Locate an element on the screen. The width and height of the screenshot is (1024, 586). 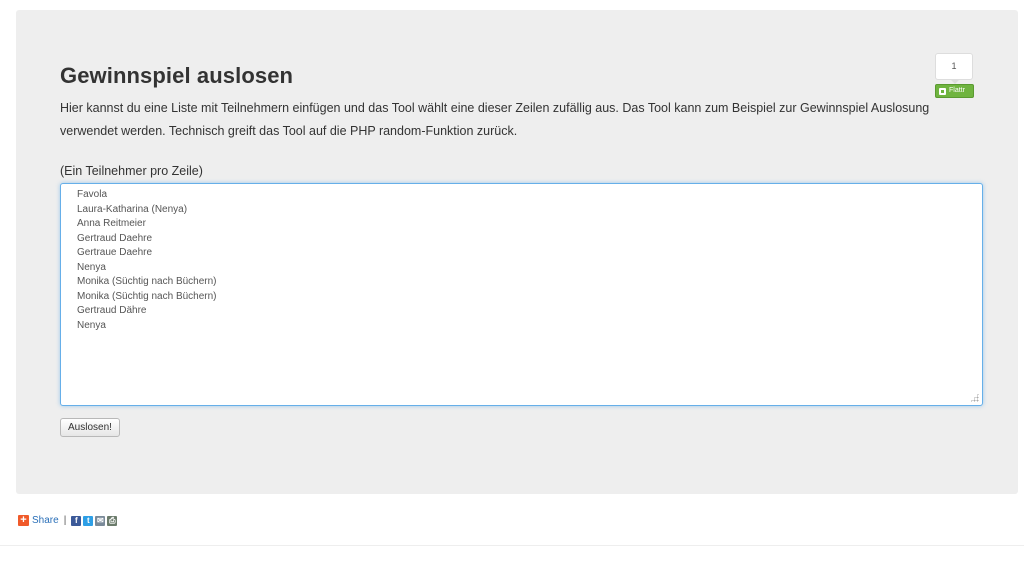
share-plus-icon: + is located at coordinates (23, 520).